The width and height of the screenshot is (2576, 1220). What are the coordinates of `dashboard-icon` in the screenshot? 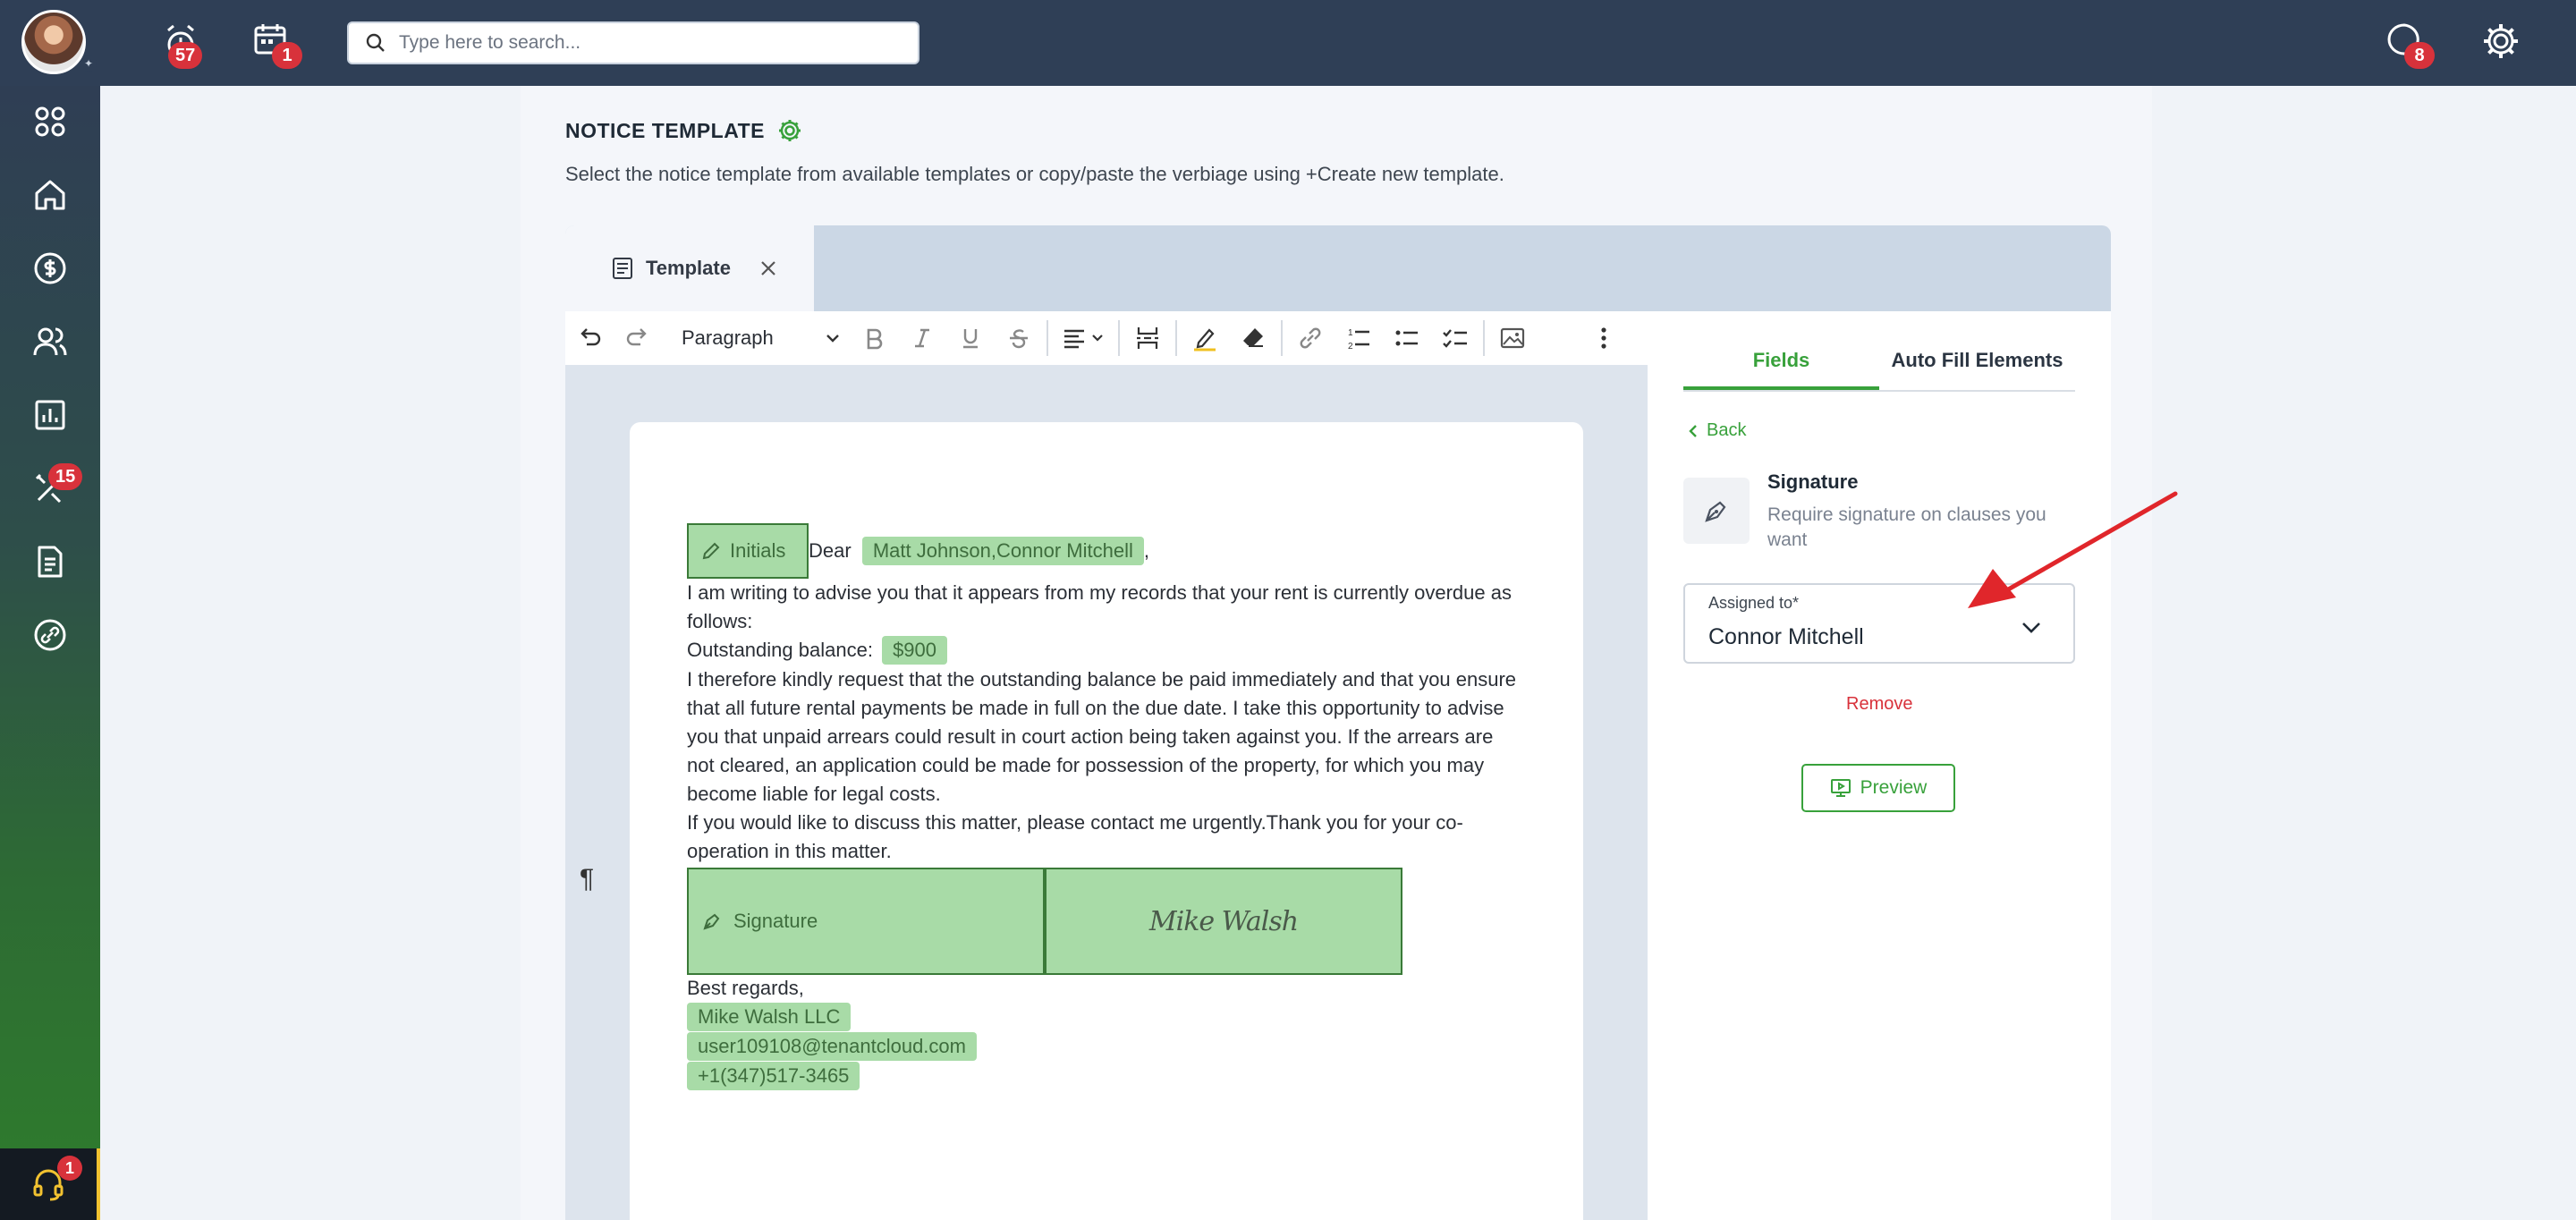 It's located at (50, 121).